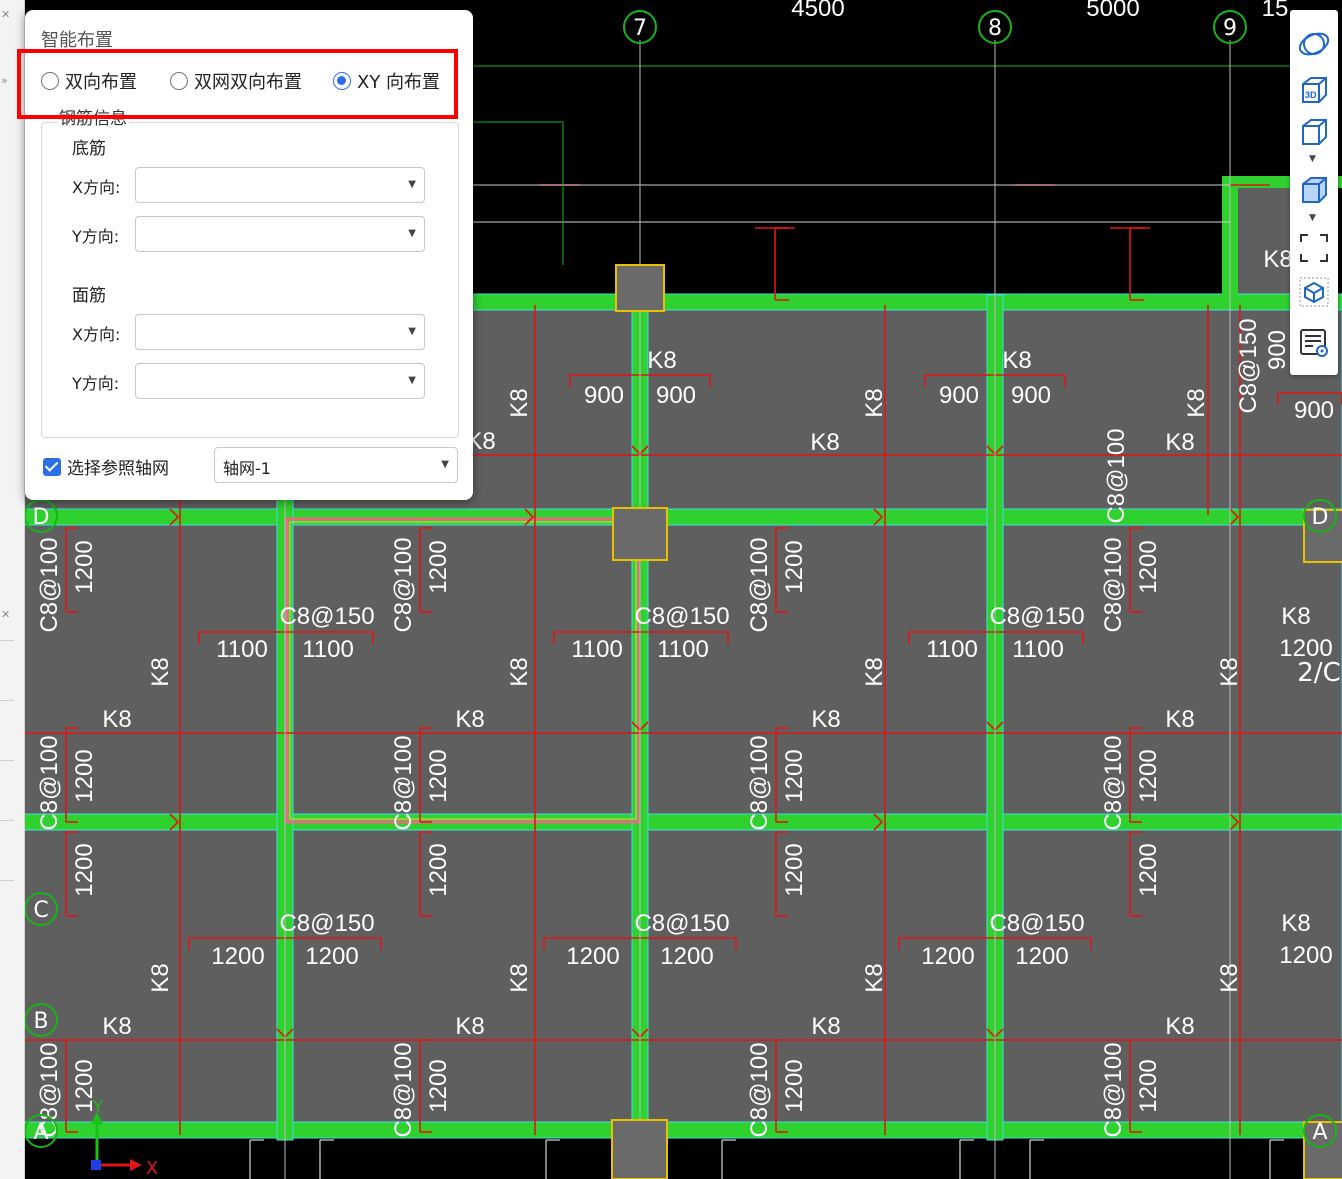  What do you see at coordinates (96, 236) in the screenshot?
I see `bottom-y-label: Y方向:` at bounding box center [96, 236].